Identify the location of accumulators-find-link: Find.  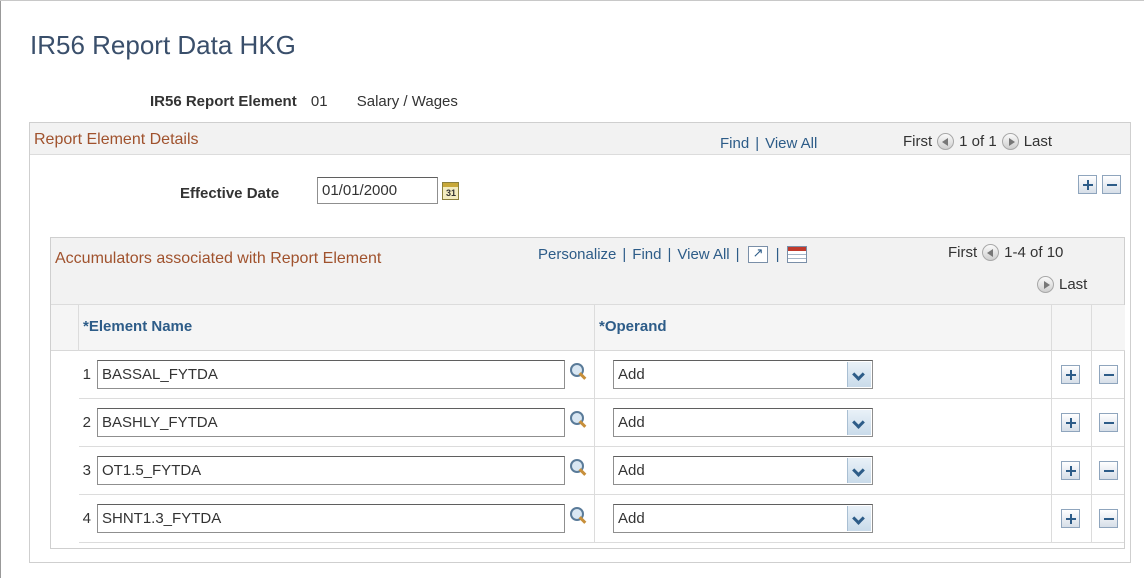
(646, 254).